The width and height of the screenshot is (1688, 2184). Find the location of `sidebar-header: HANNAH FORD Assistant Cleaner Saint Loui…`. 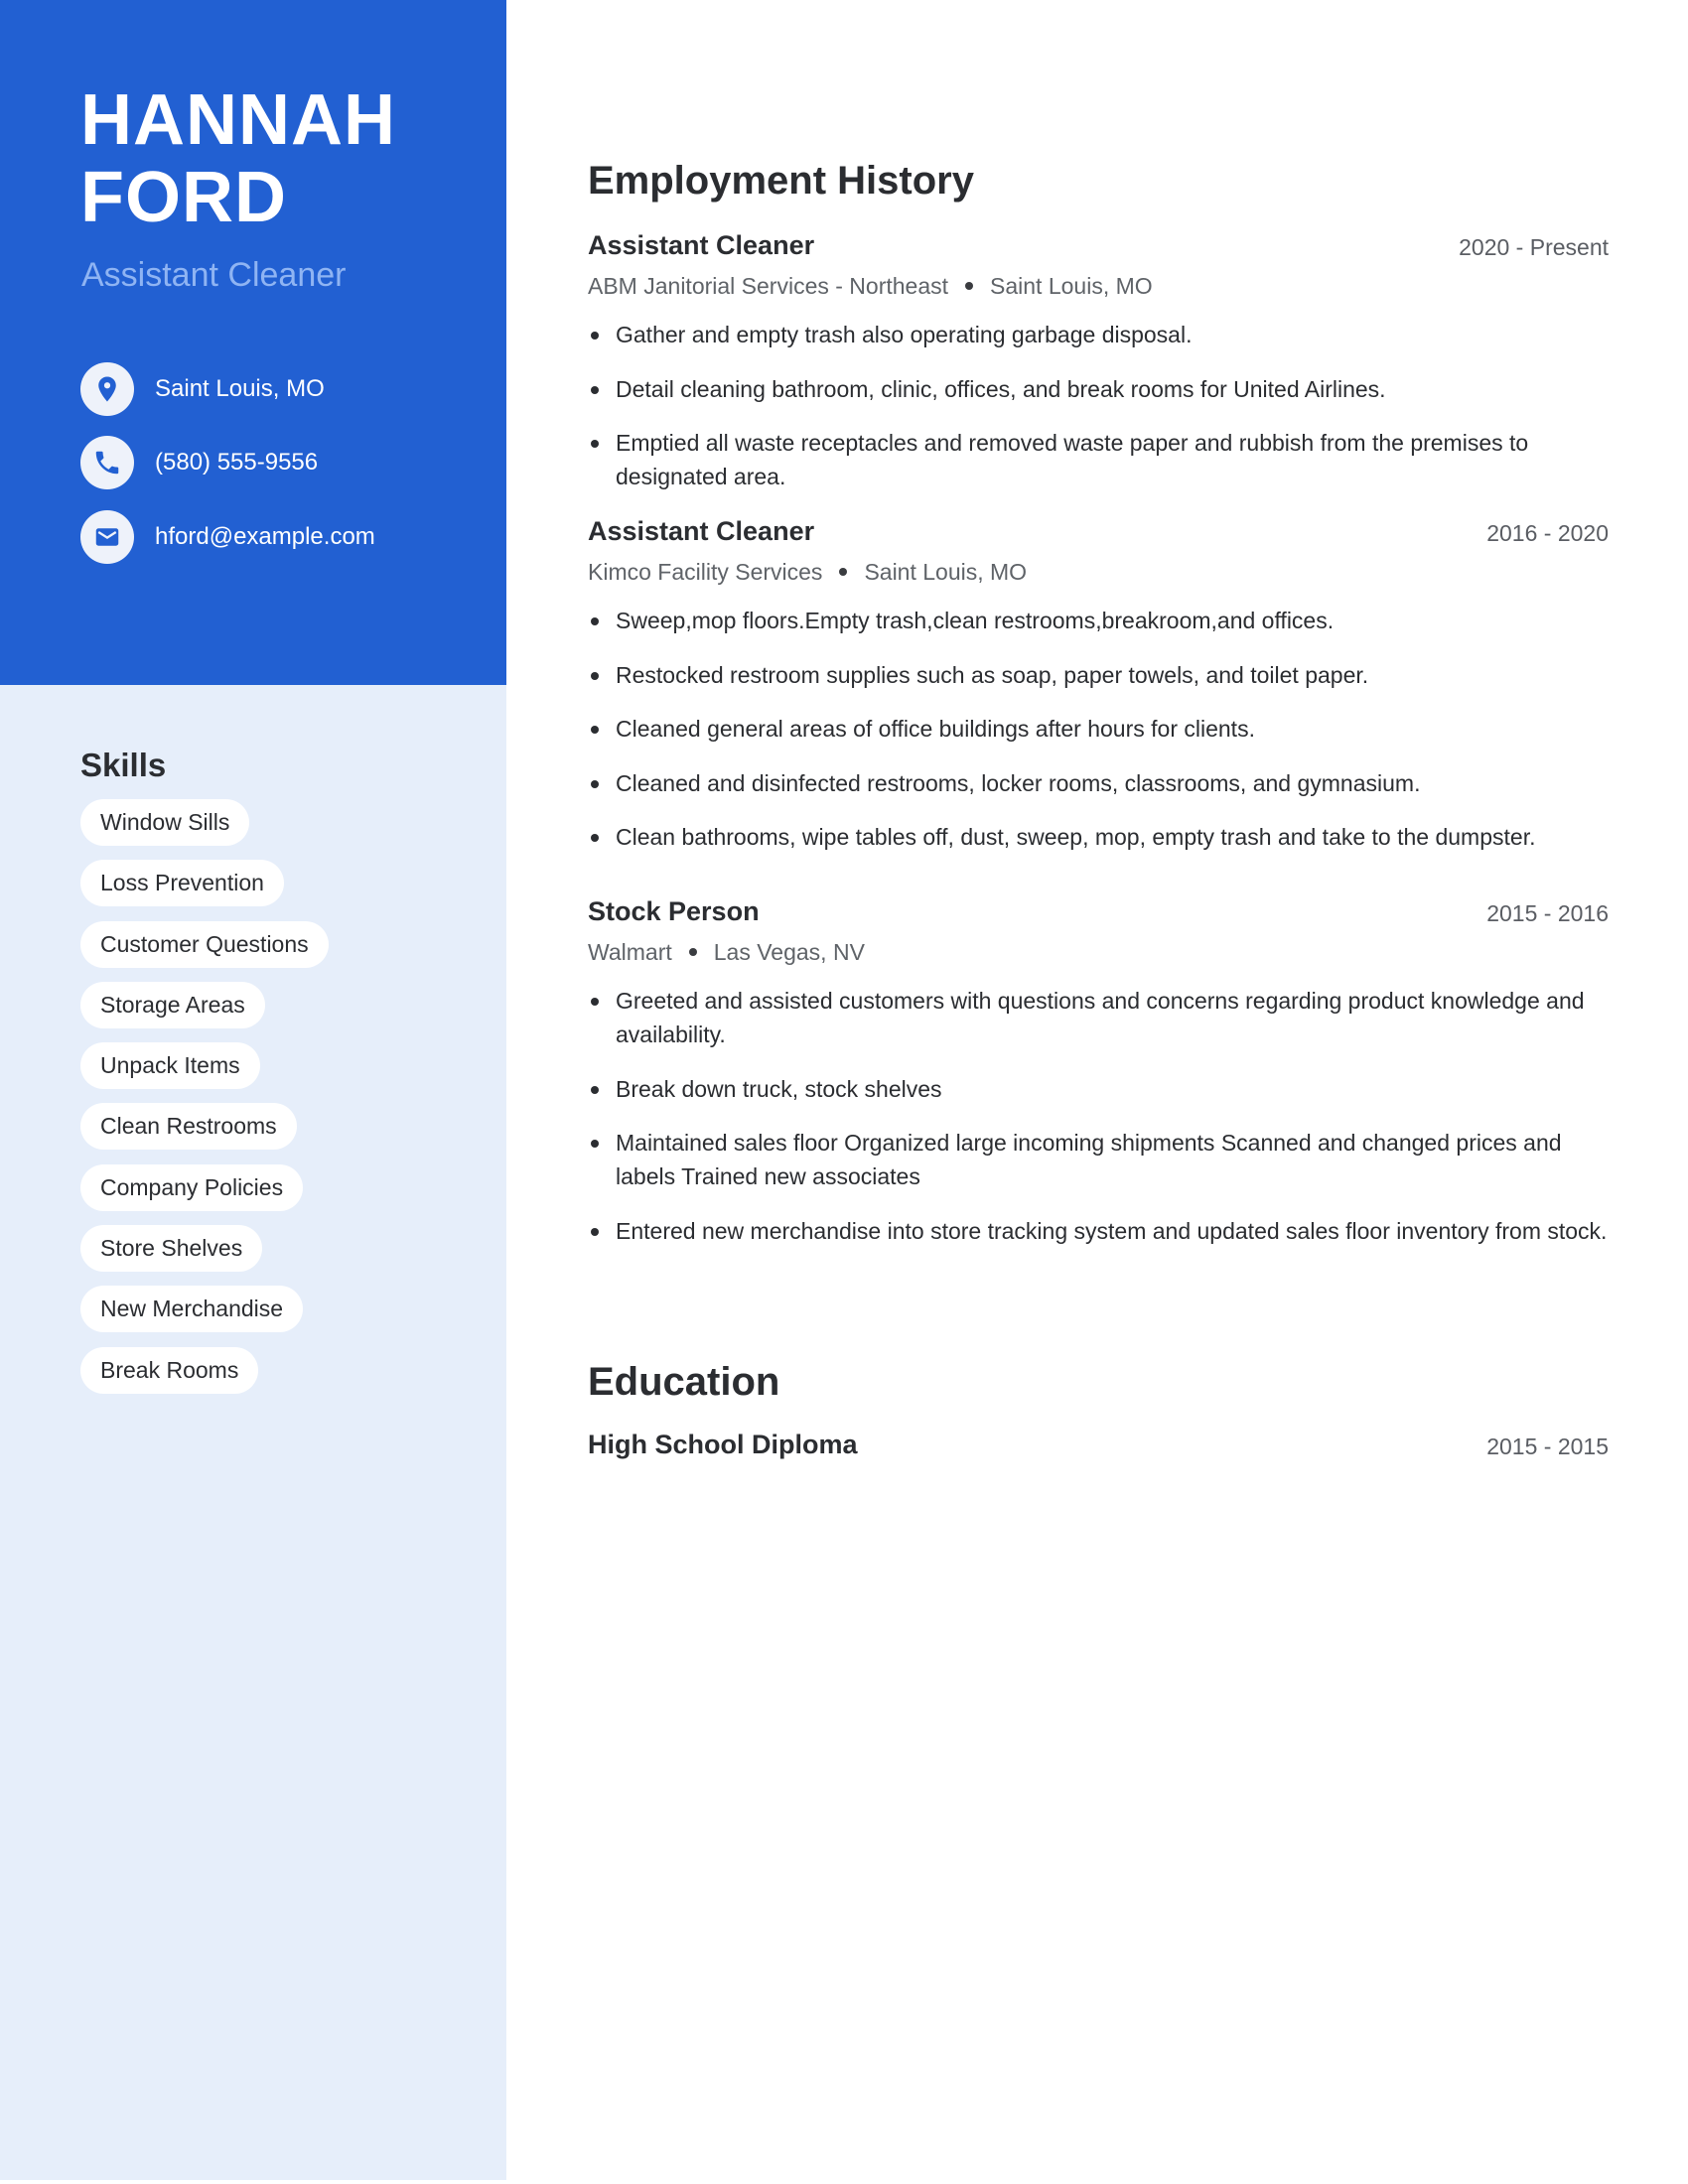

sidebar-header: HANNAH FORD Assistant Cleaner Saint Loui… is located at coordinates (253, 342).